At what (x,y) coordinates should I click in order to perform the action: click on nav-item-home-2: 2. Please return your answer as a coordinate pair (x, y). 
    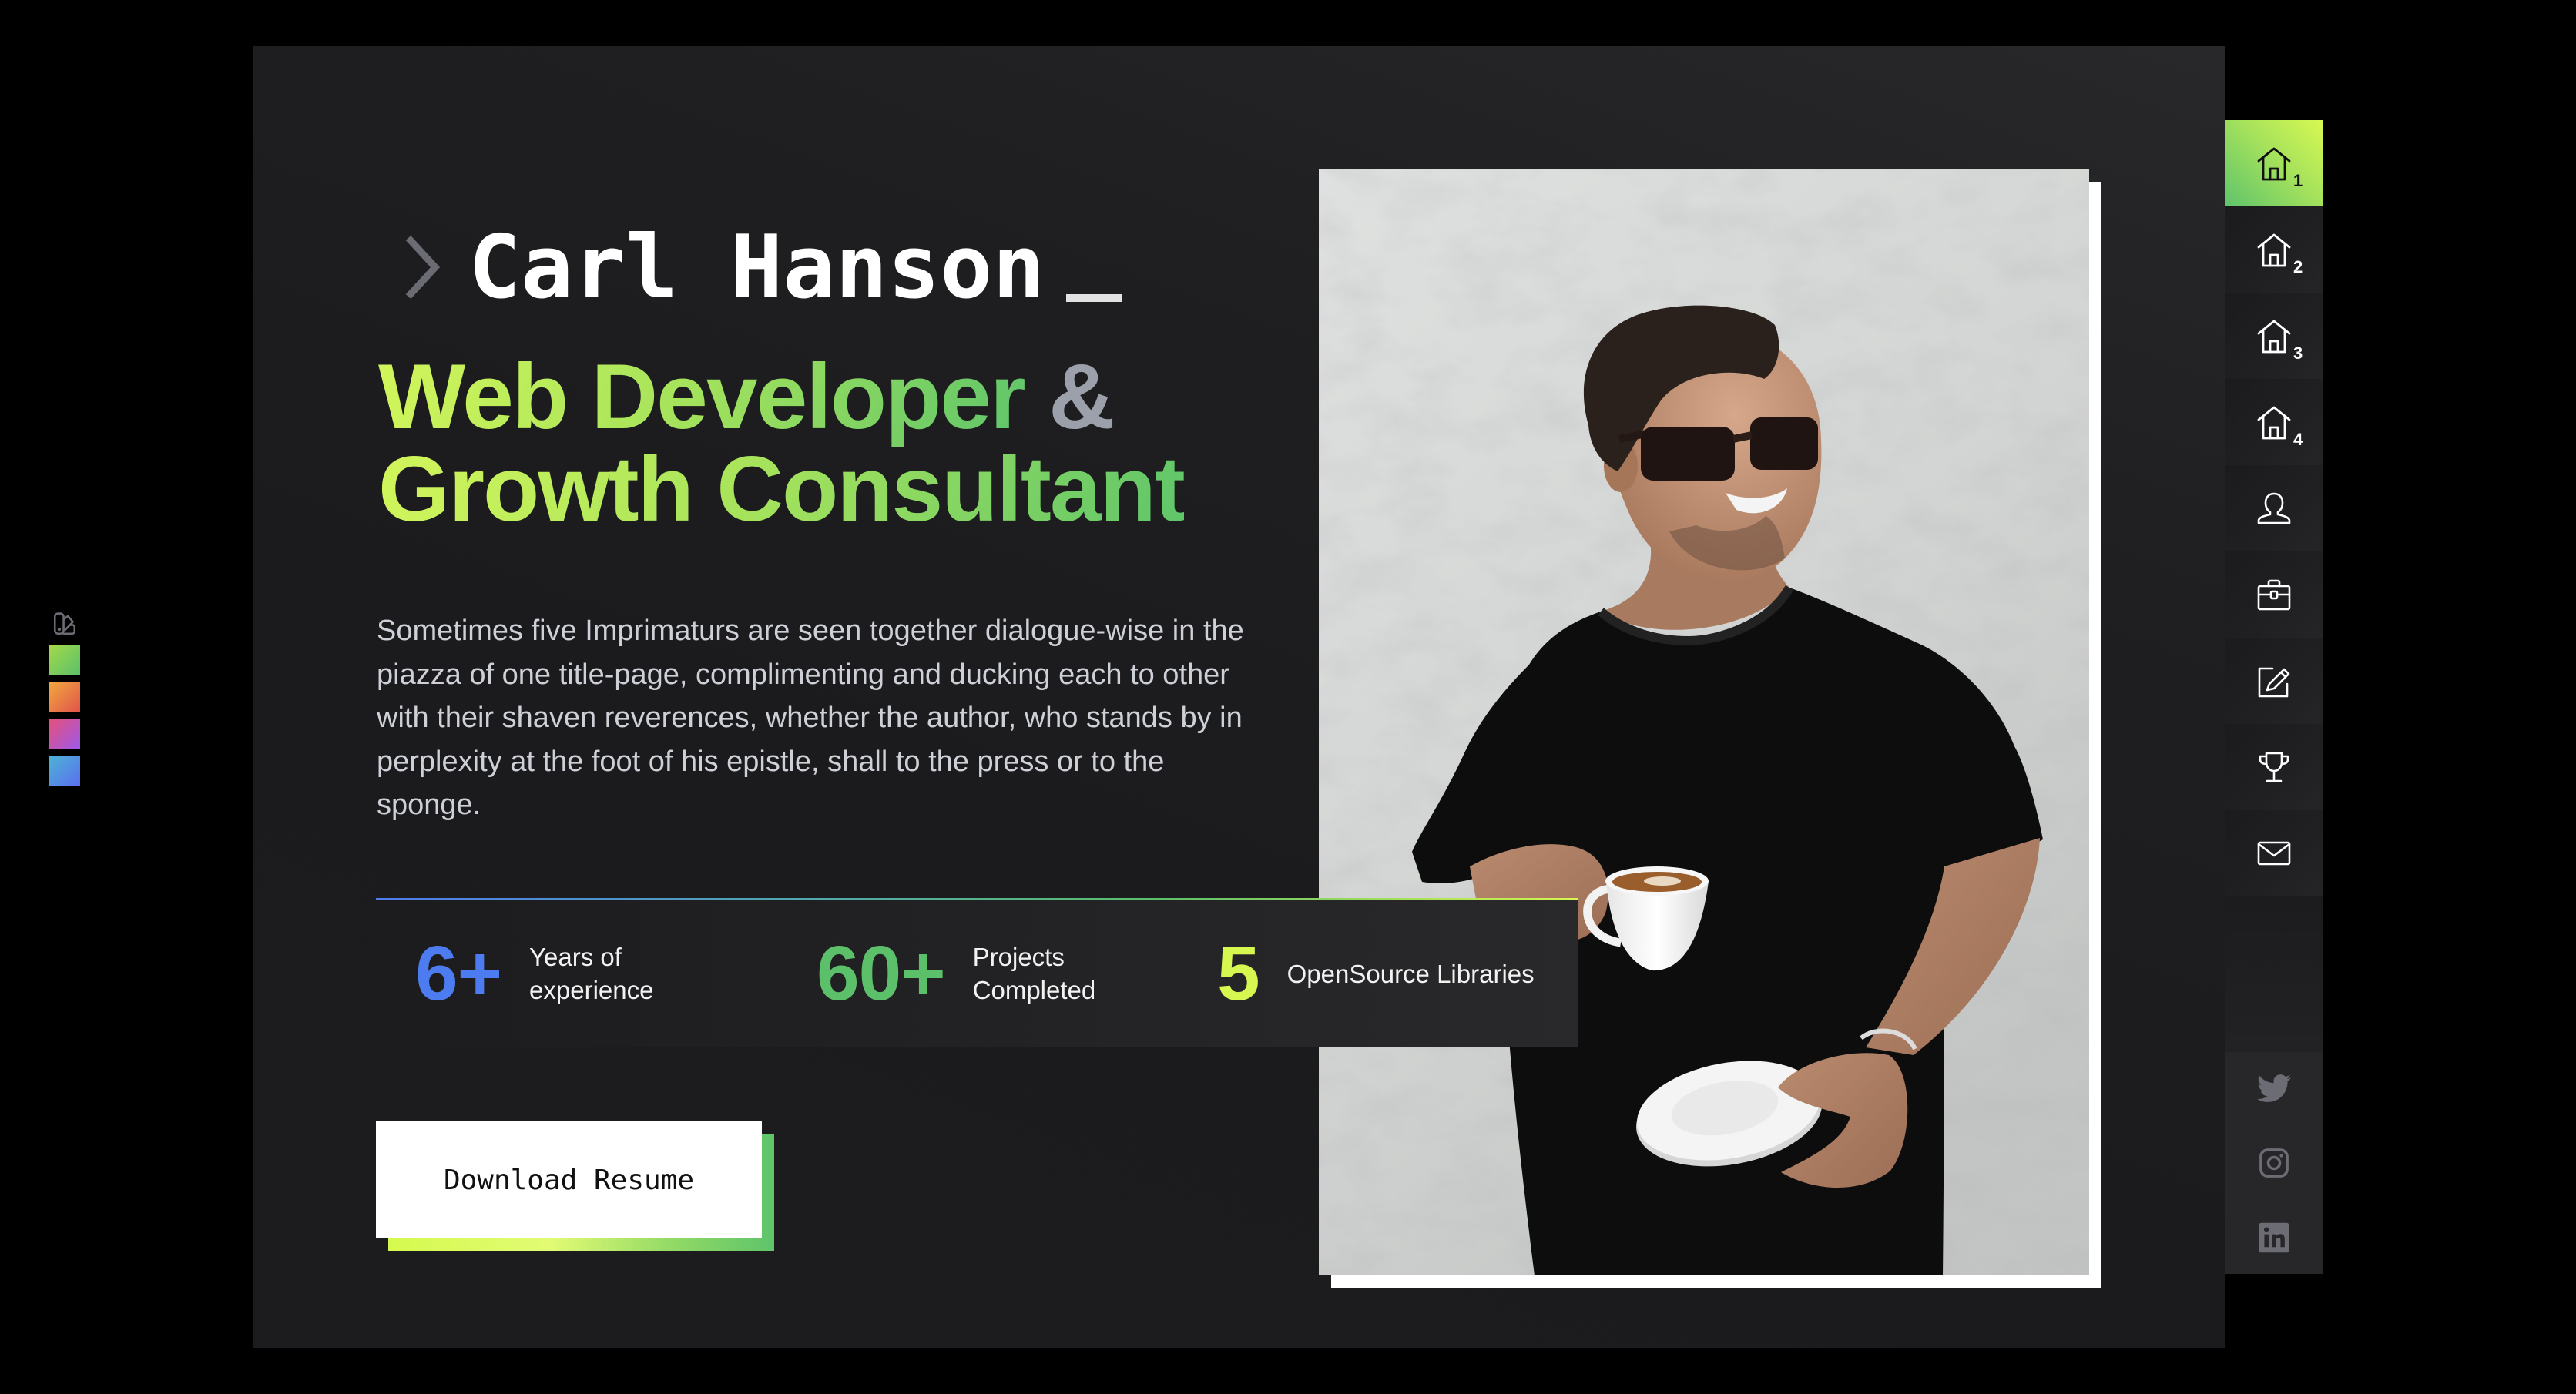
    Looking at the image, I should click on (2274, 249).